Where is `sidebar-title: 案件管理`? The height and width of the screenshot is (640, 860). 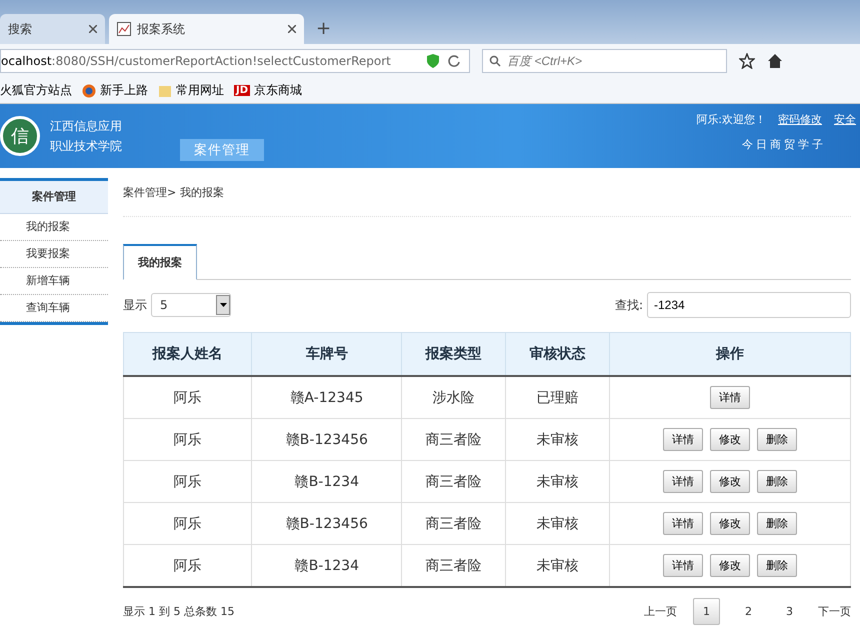
sidebar-title: 案件管理 is located at coordinates (54, 197).